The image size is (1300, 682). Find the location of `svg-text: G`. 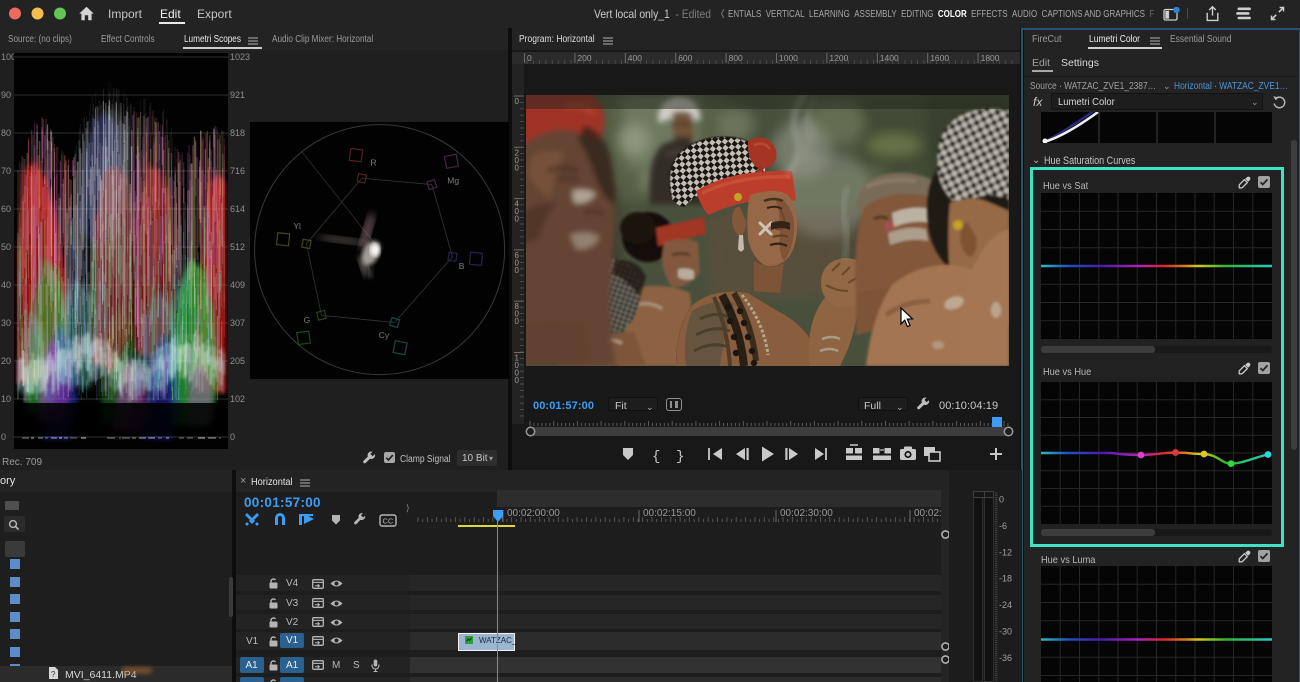

svg-text: G is located at coordinates (307, 320).